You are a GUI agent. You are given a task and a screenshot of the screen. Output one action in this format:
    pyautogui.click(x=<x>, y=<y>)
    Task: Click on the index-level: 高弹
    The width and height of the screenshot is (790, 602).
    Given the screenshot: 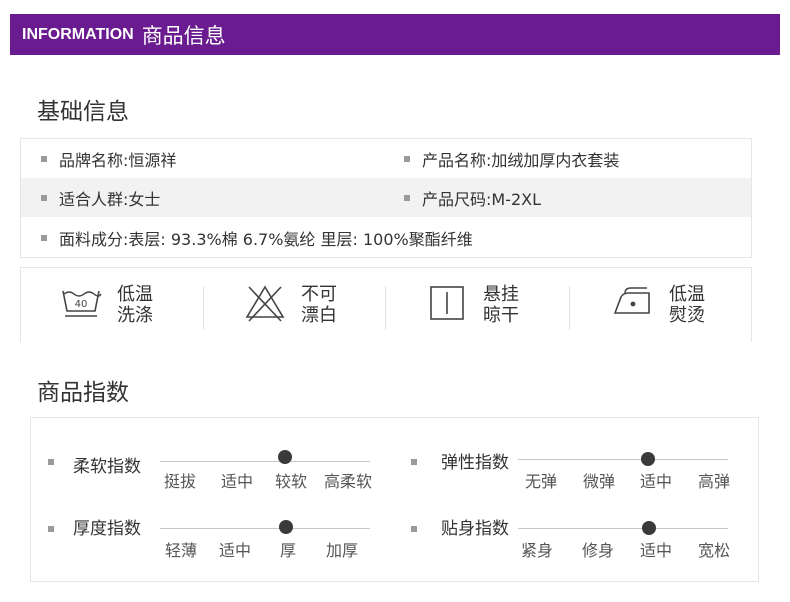 What is the action you would take?
    pyautogui.click(x=714, y=481)
    